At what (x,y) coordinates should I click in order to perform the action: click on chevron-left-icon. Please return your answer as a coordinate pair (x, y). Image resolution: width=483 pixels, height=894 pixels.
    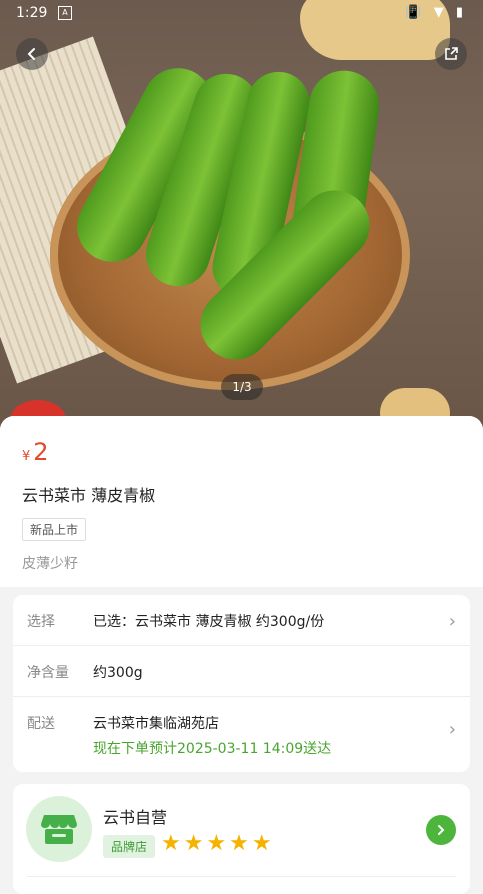
    Looking at the image, I should click on (31, 54).